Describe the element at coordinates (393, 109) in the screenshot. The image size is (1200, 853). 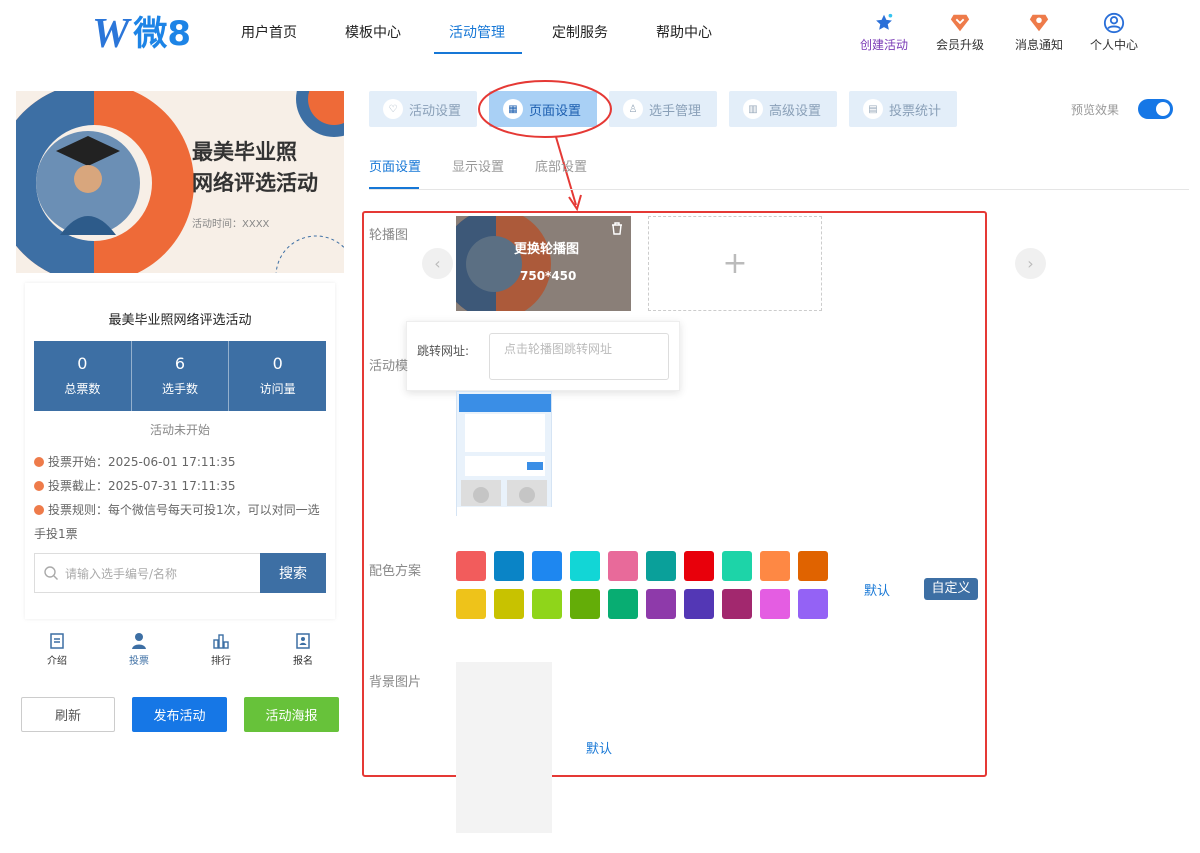
I see `shield-icon: ♡` at that location.